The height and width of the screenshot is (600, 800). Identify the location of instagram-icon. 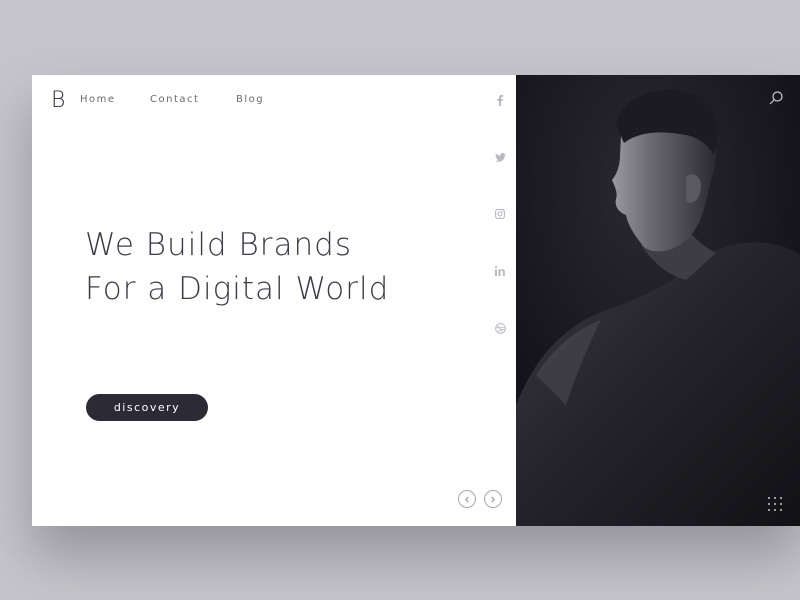
(500, 214).